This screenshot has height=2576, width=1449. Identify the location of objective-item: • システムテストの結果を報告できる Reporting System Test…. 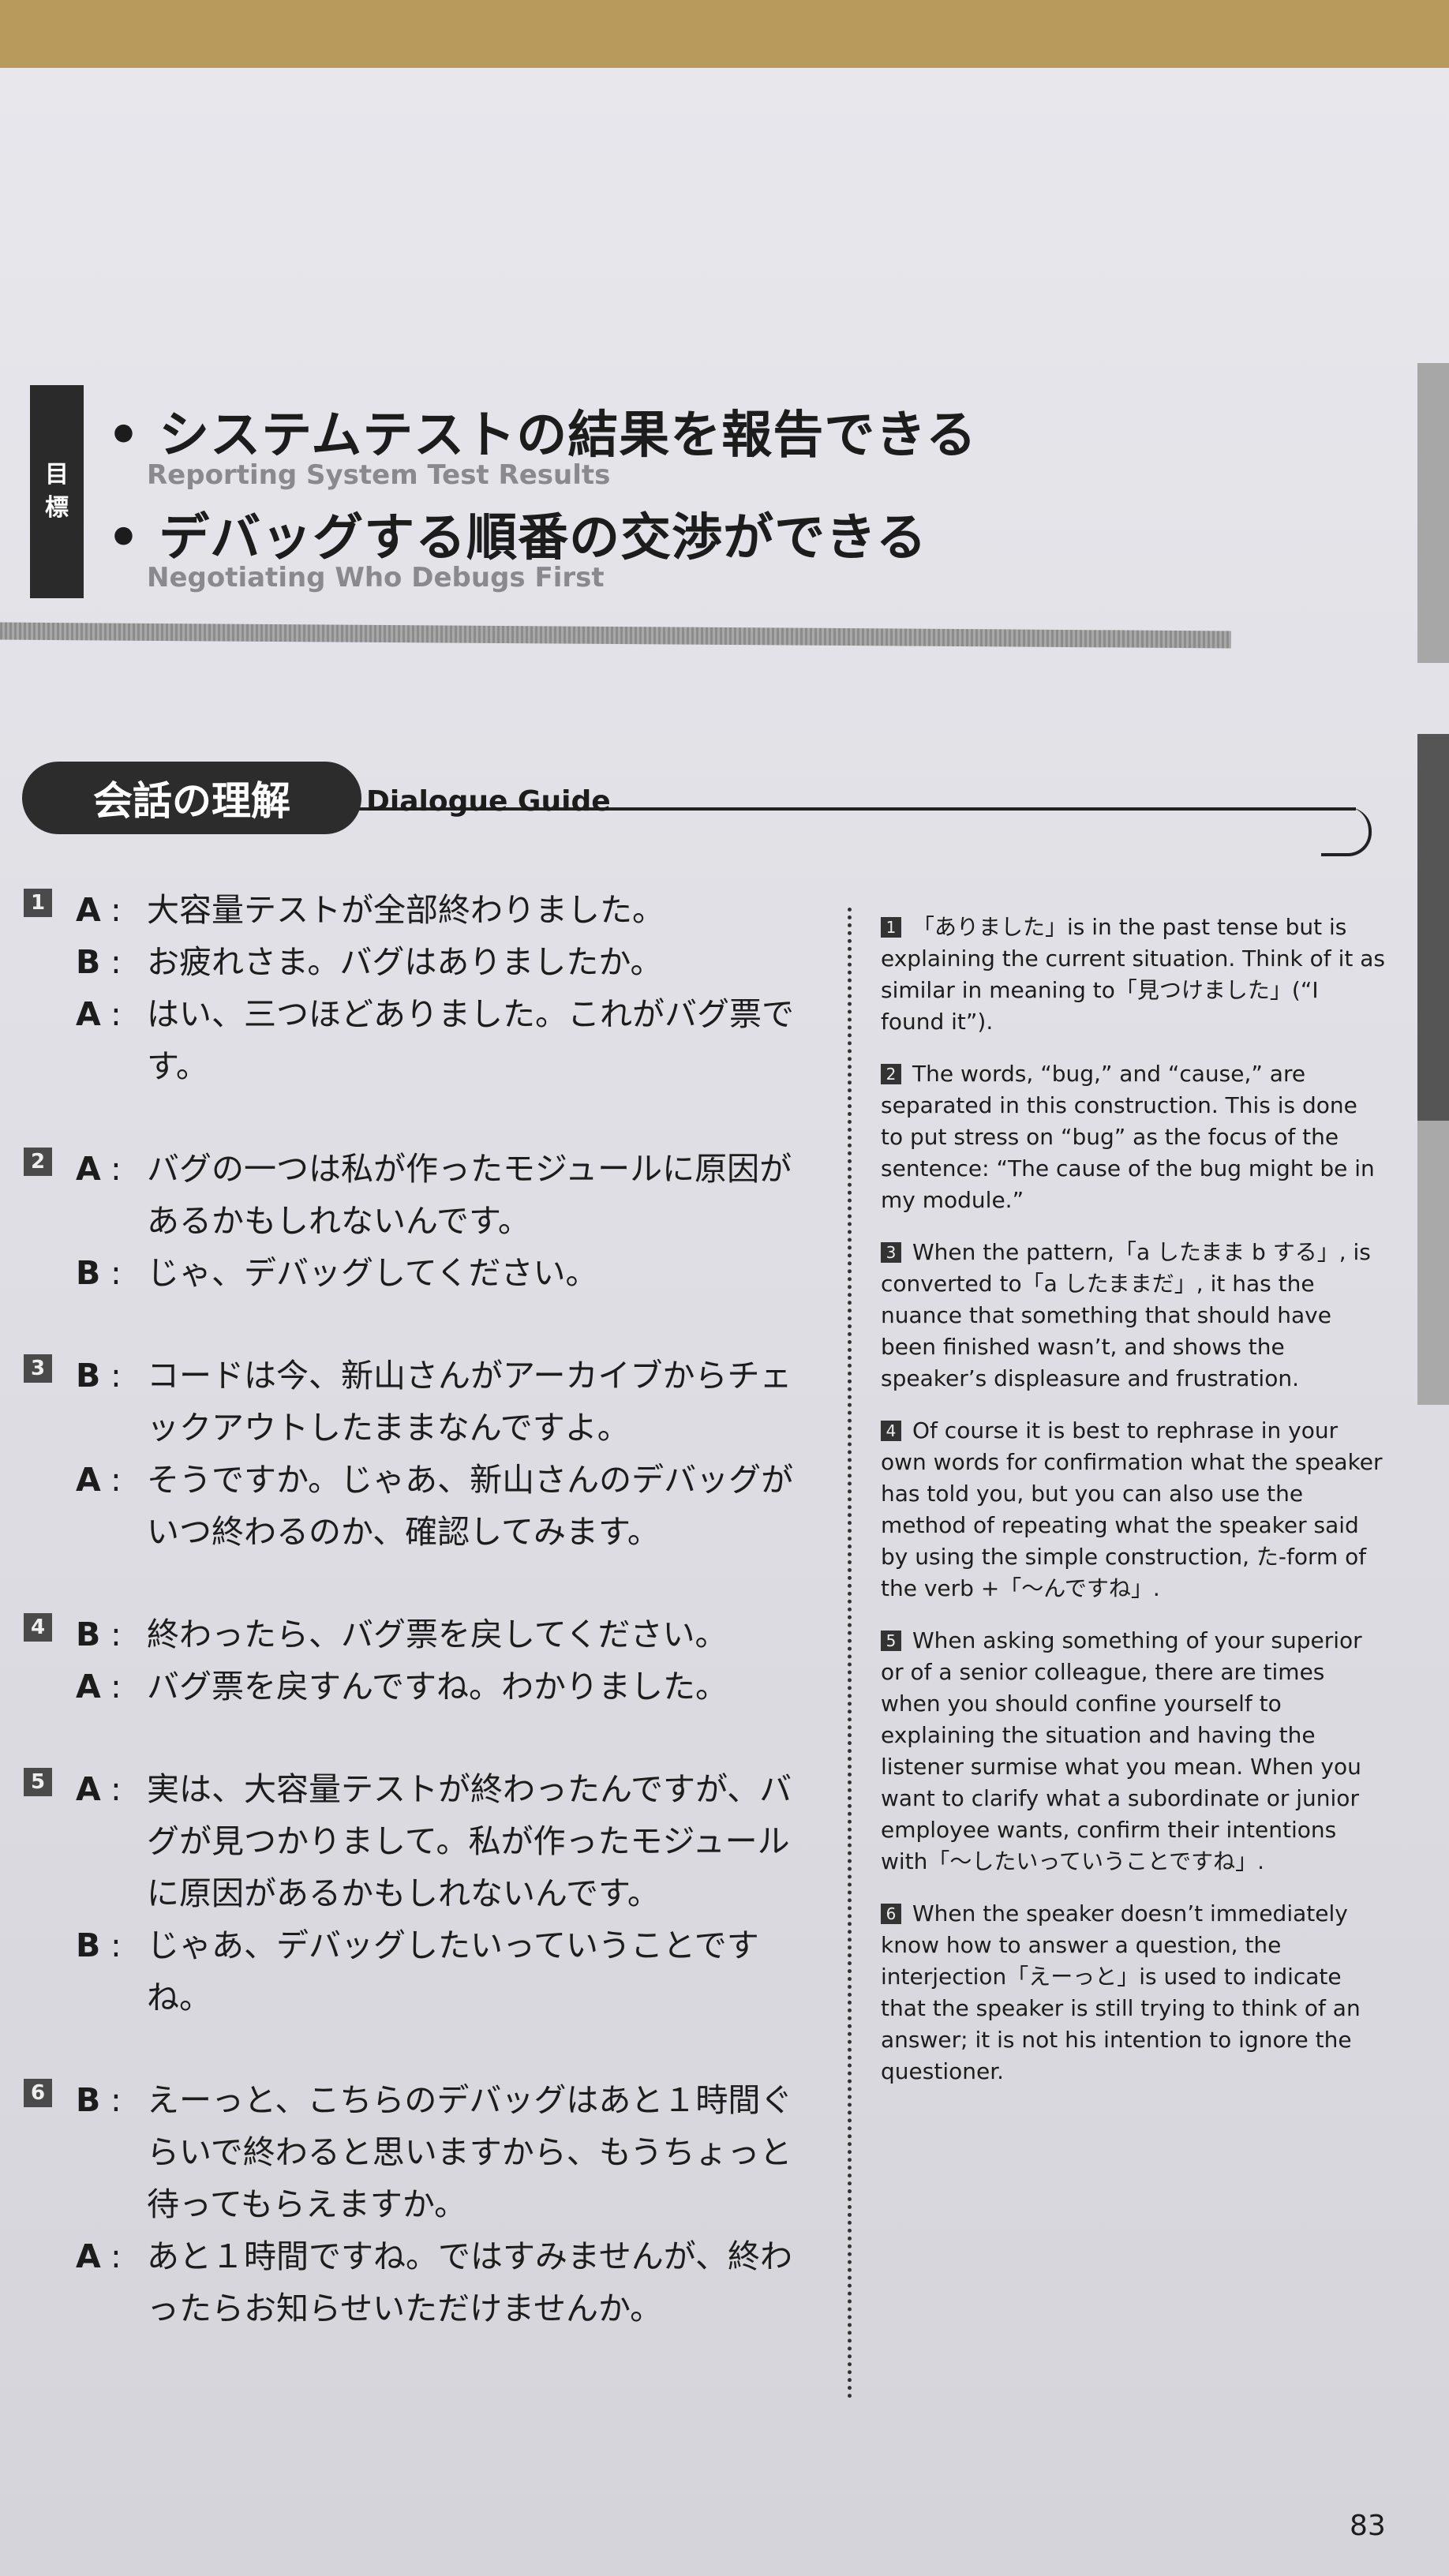
(542, 443).